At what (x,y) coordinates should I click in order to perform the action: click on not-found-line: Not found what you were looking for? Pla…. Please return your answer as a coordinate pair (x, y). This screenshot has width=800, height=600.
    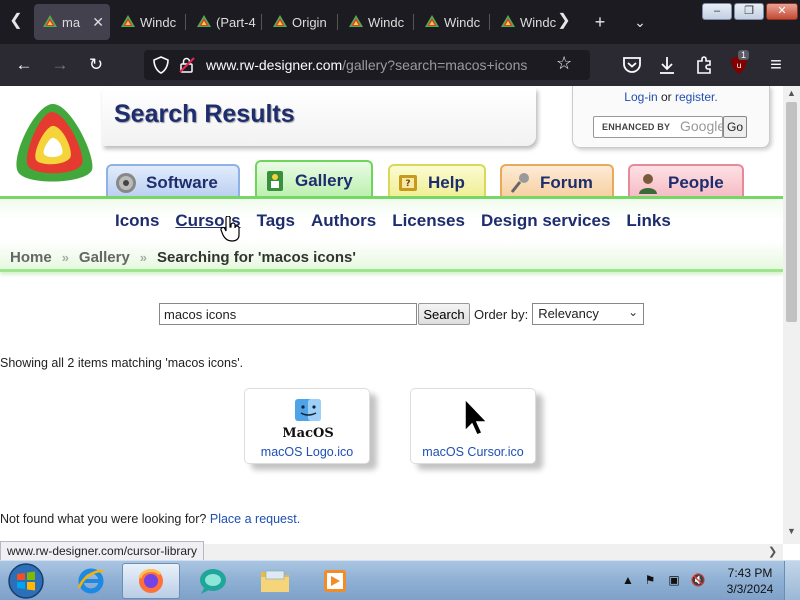
    Looking at the image, I should click on (150, 519).